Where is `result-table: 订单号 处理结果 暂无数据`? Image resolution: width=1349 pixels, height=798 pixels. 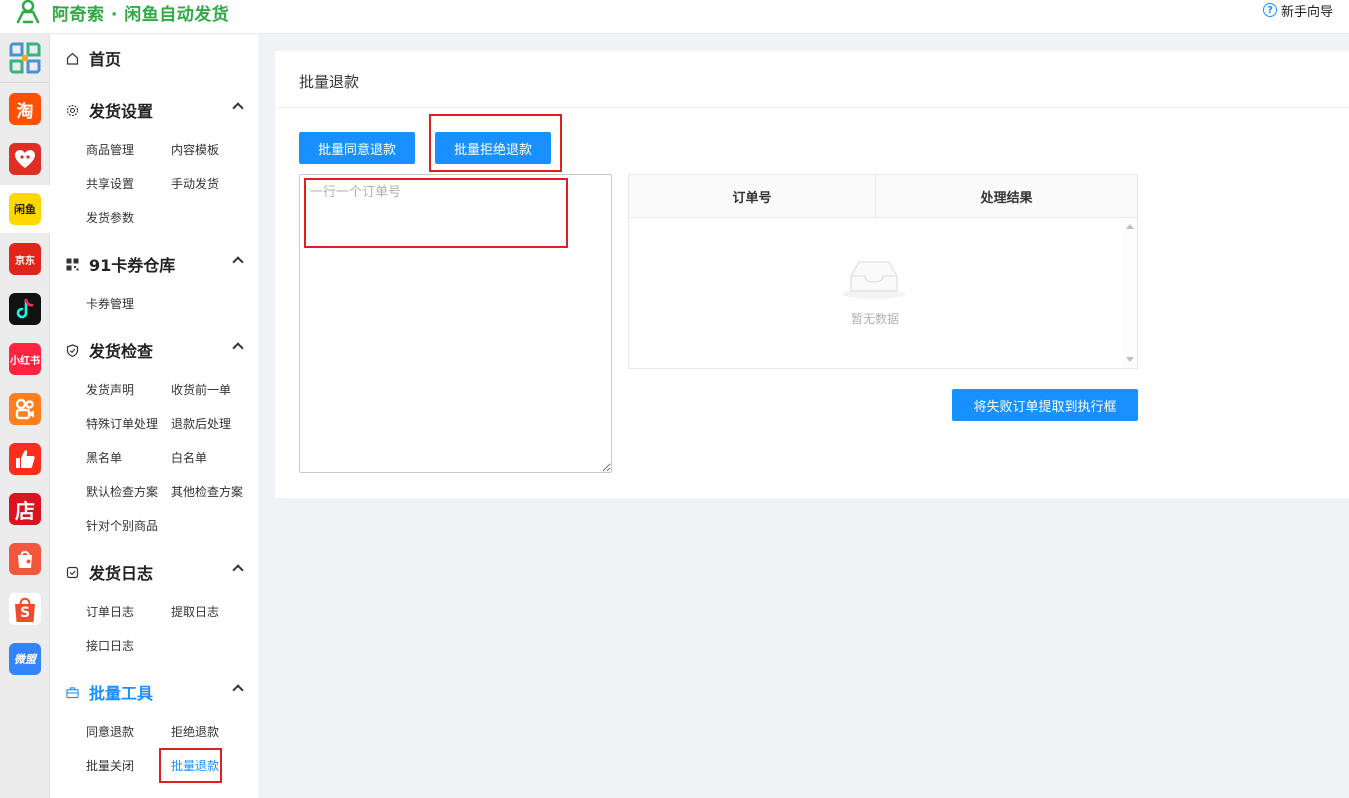
result-table: 订单号 处理结果 暂无数据 is located at coordinates (883, 271).